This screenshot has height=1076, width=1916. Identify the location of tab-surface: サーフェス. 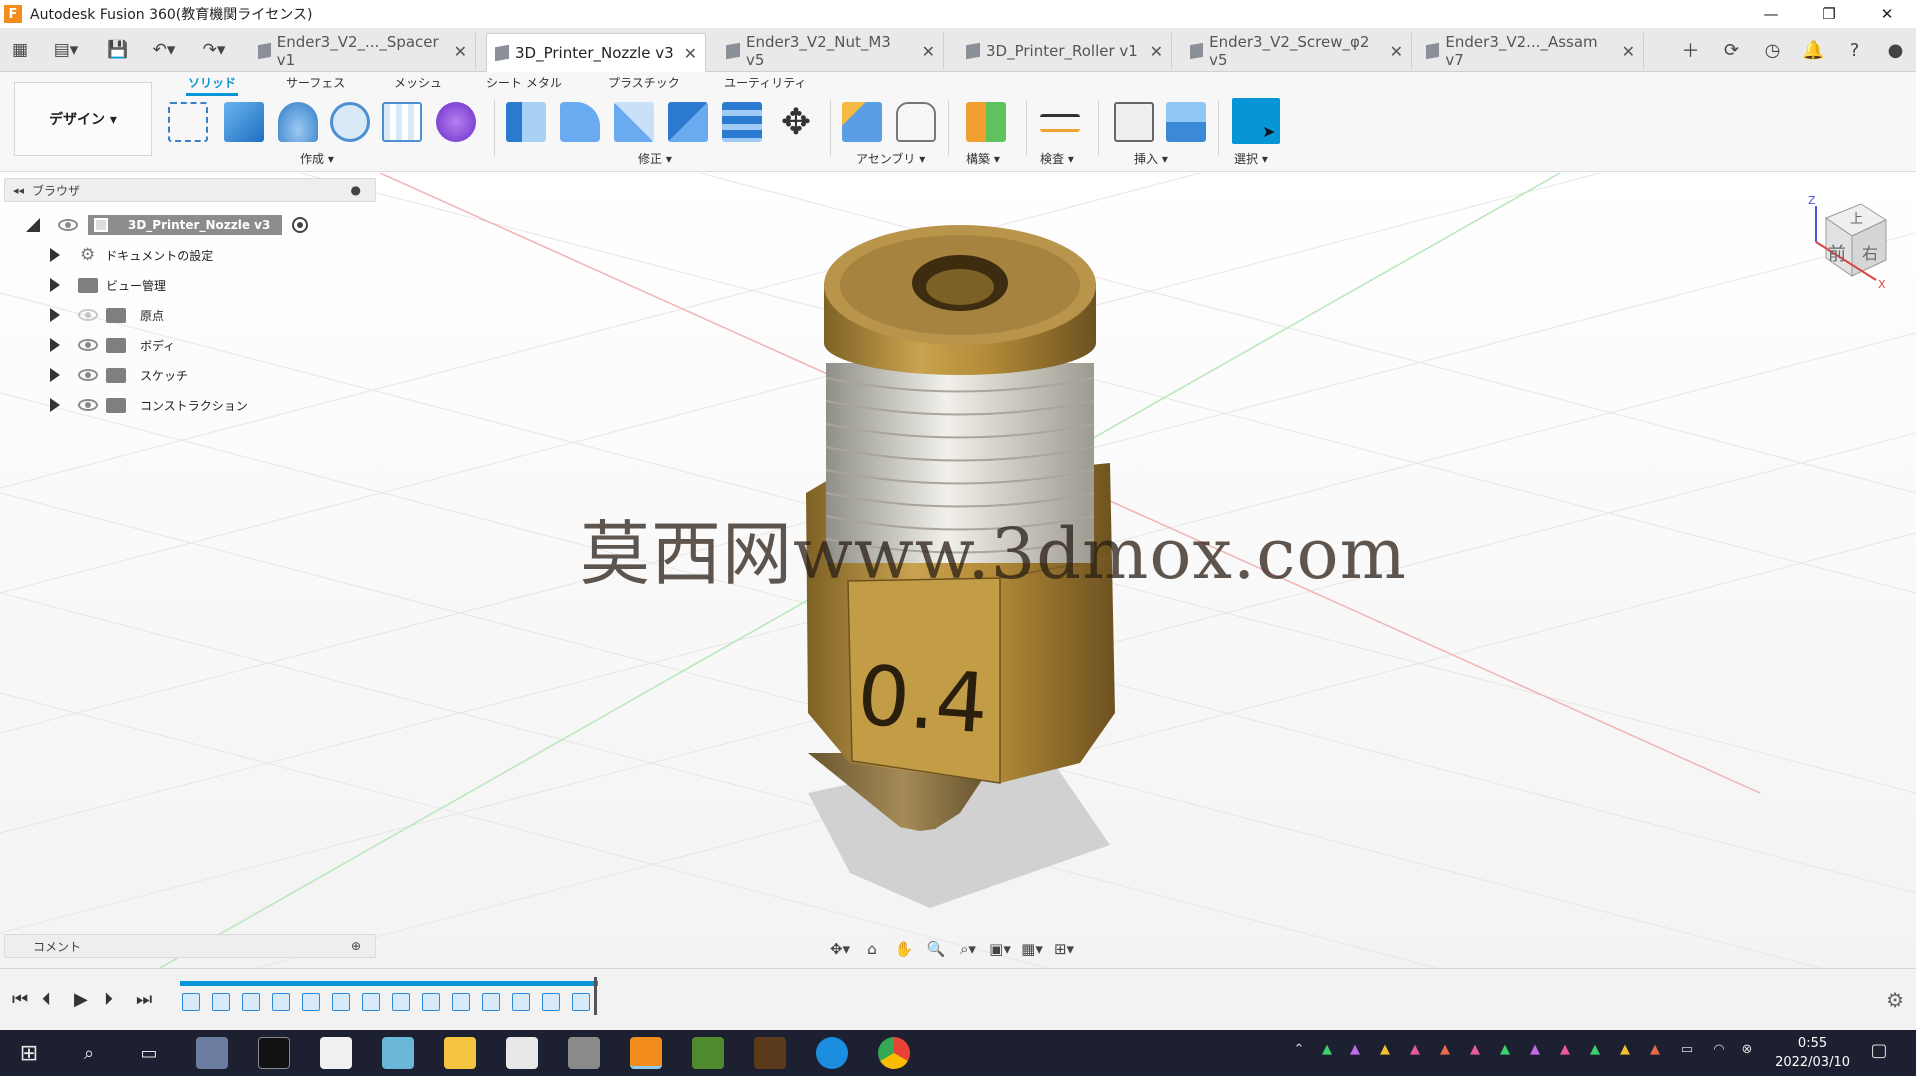
(315, 82).